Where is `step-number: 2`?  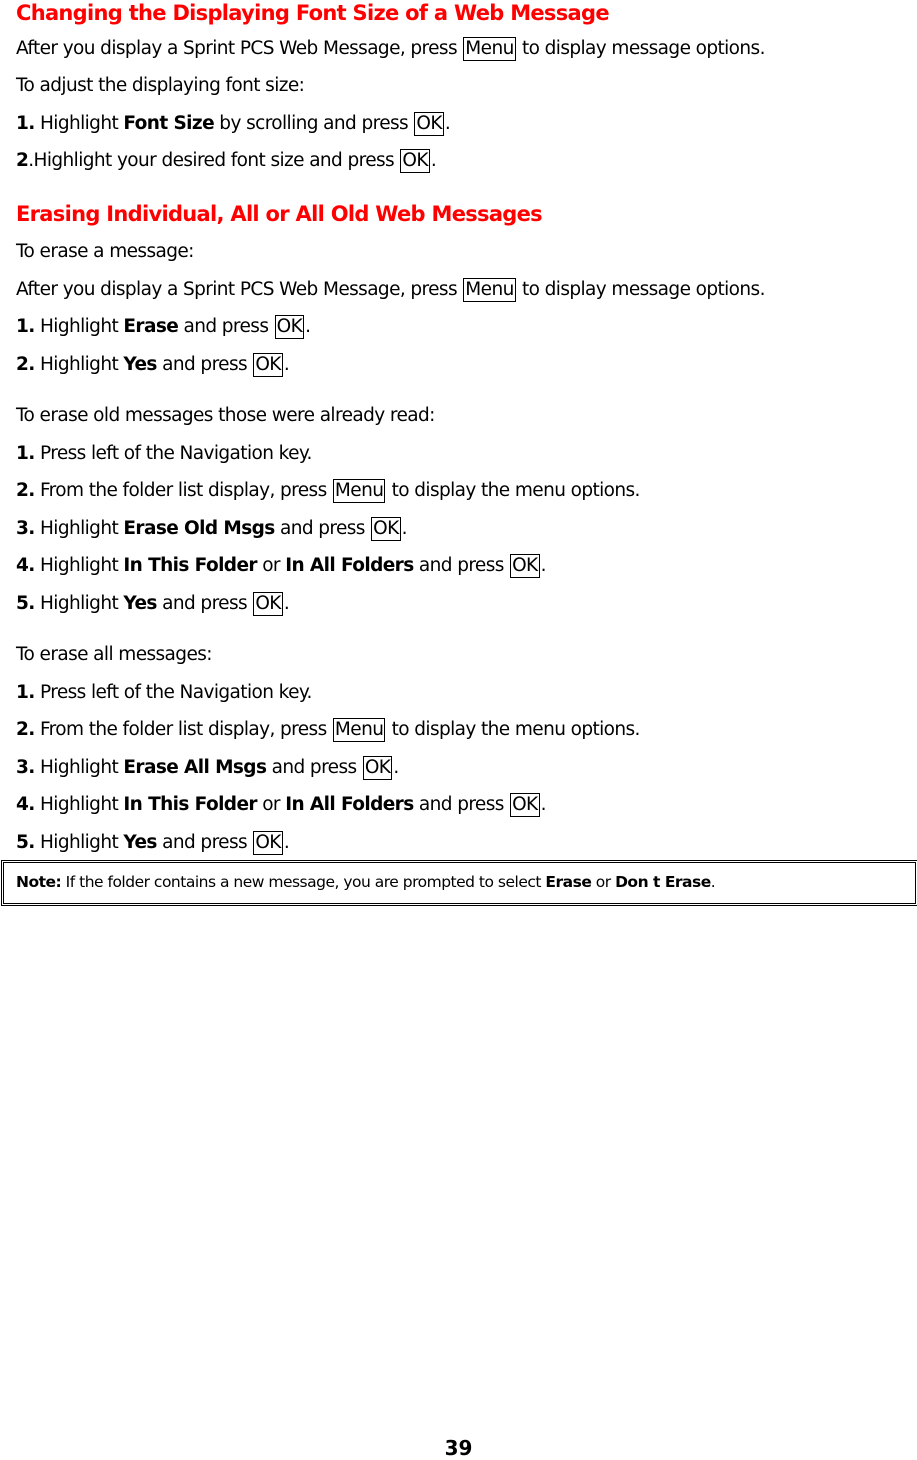 step-number: 2 is located at coordinates (22, 160).